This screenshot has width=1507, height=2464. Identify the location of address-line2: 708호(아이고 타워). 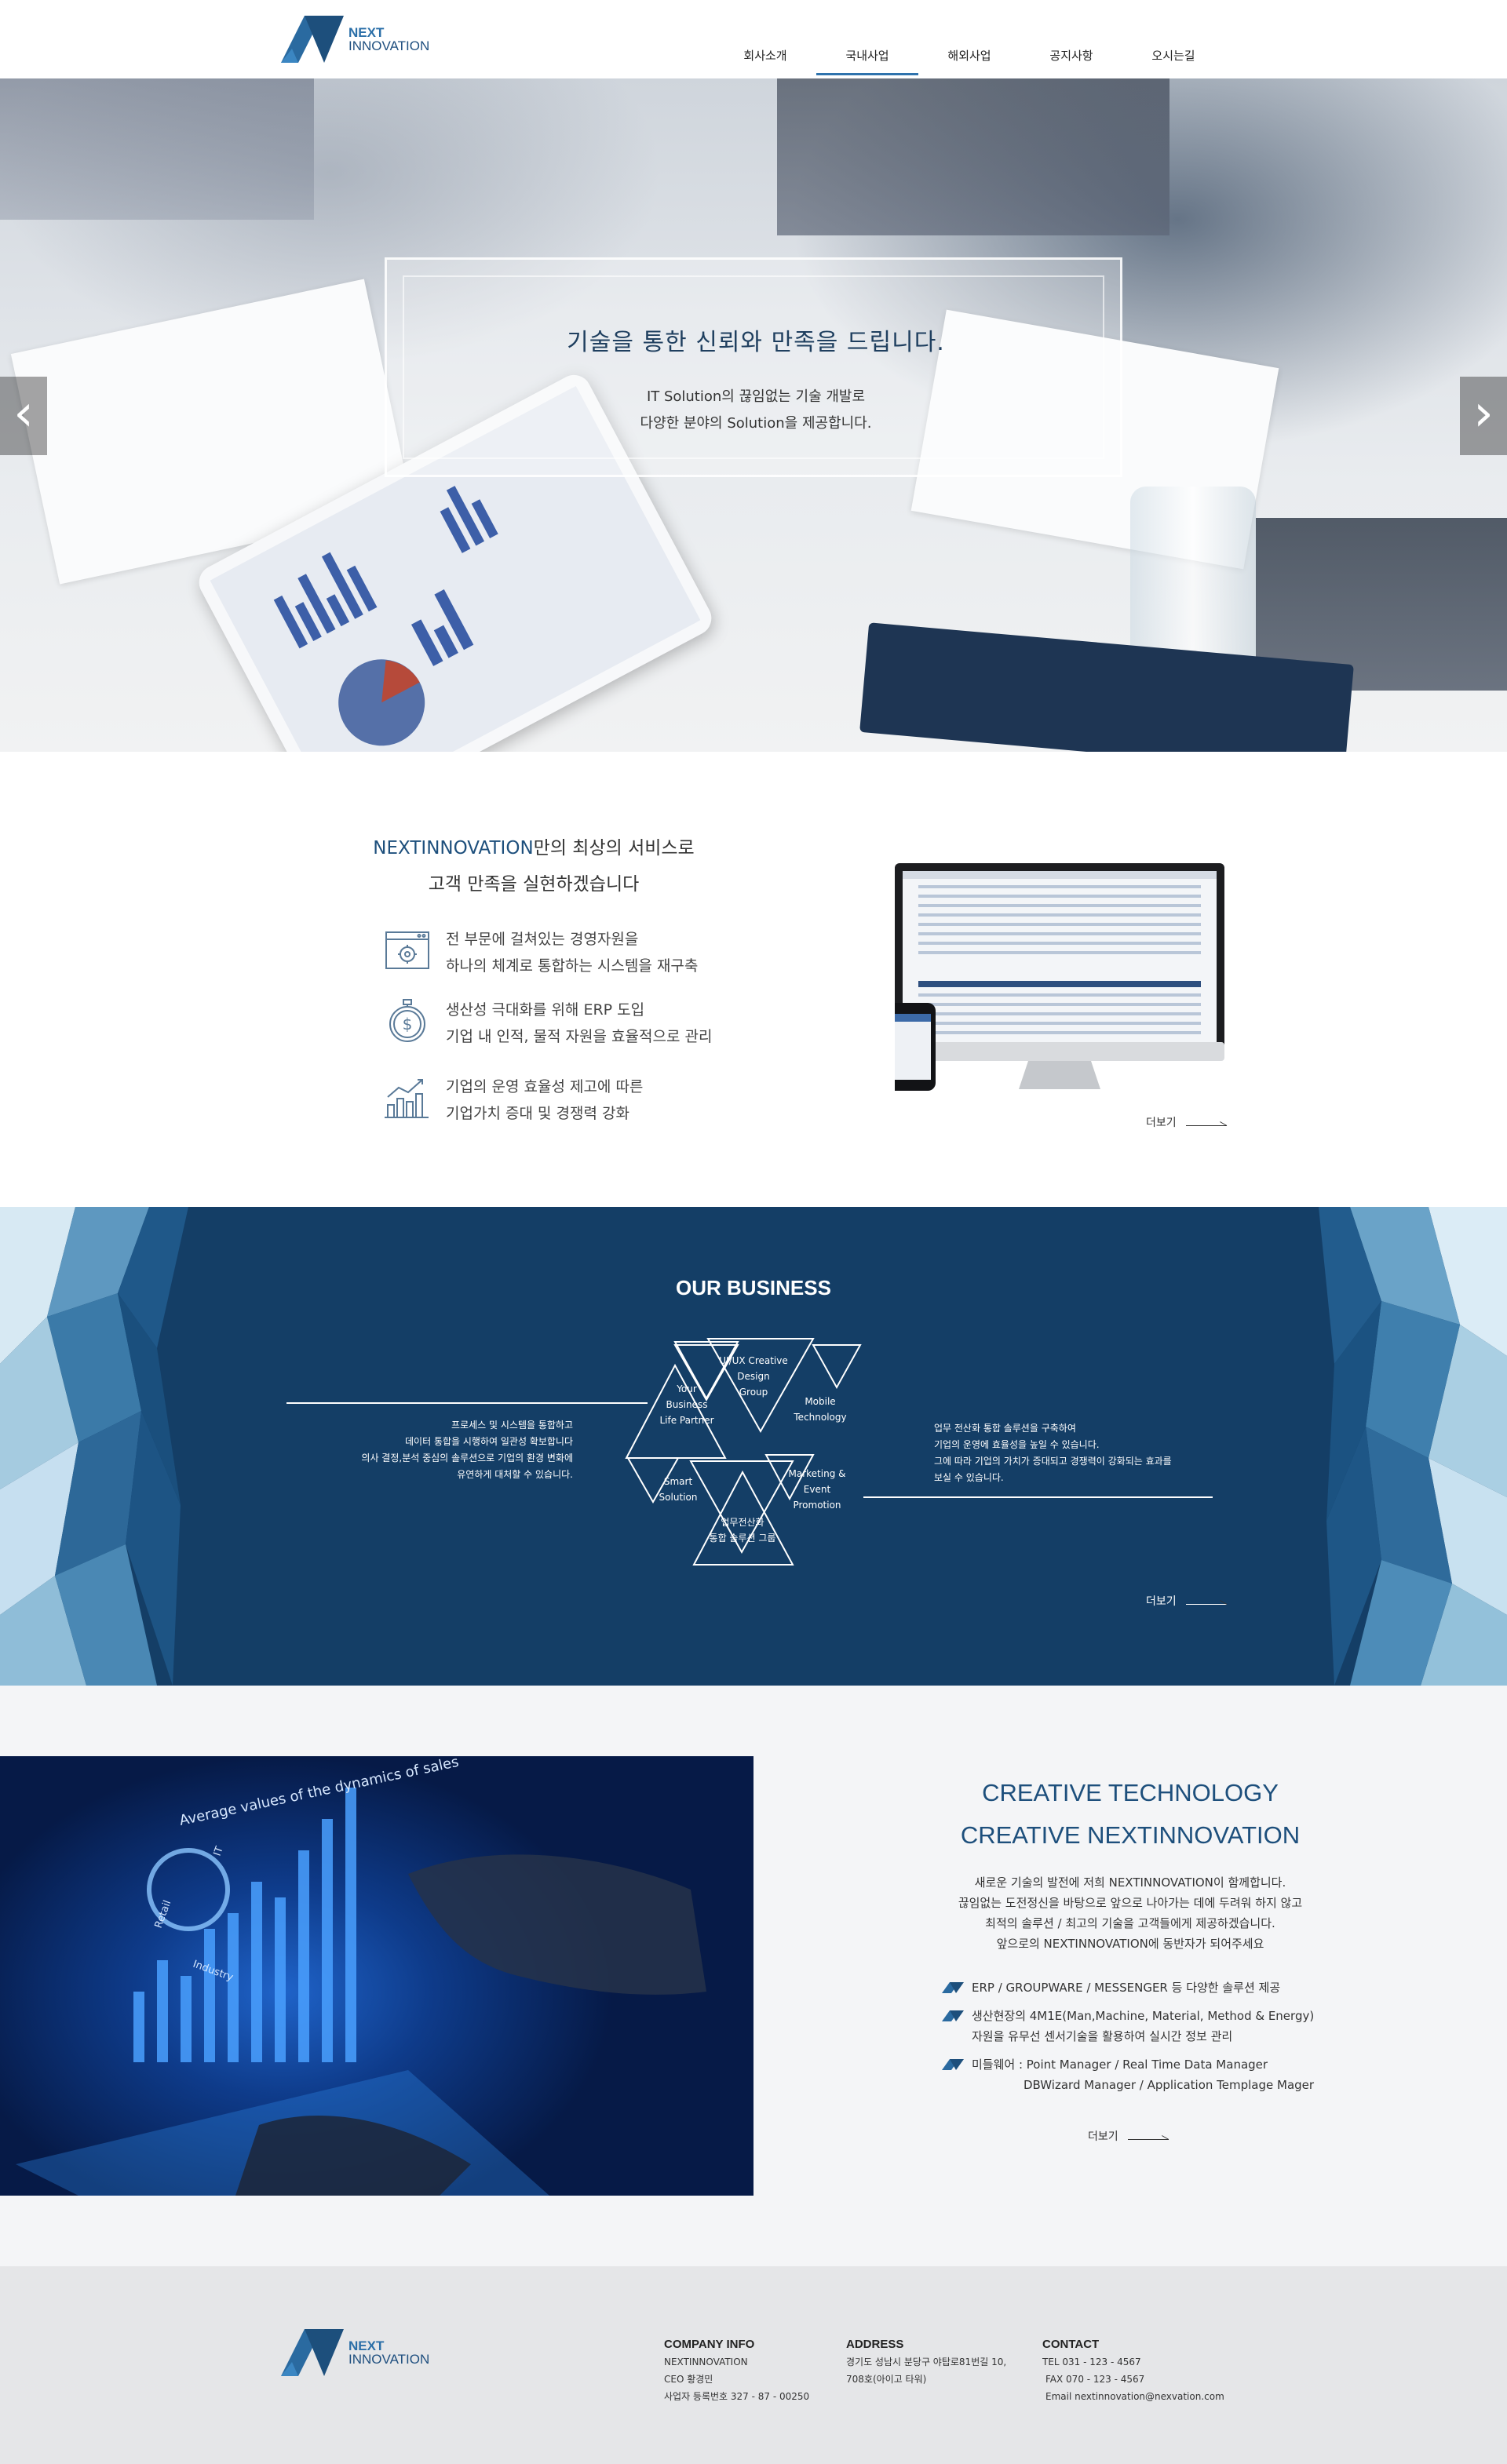
(887, 2379).